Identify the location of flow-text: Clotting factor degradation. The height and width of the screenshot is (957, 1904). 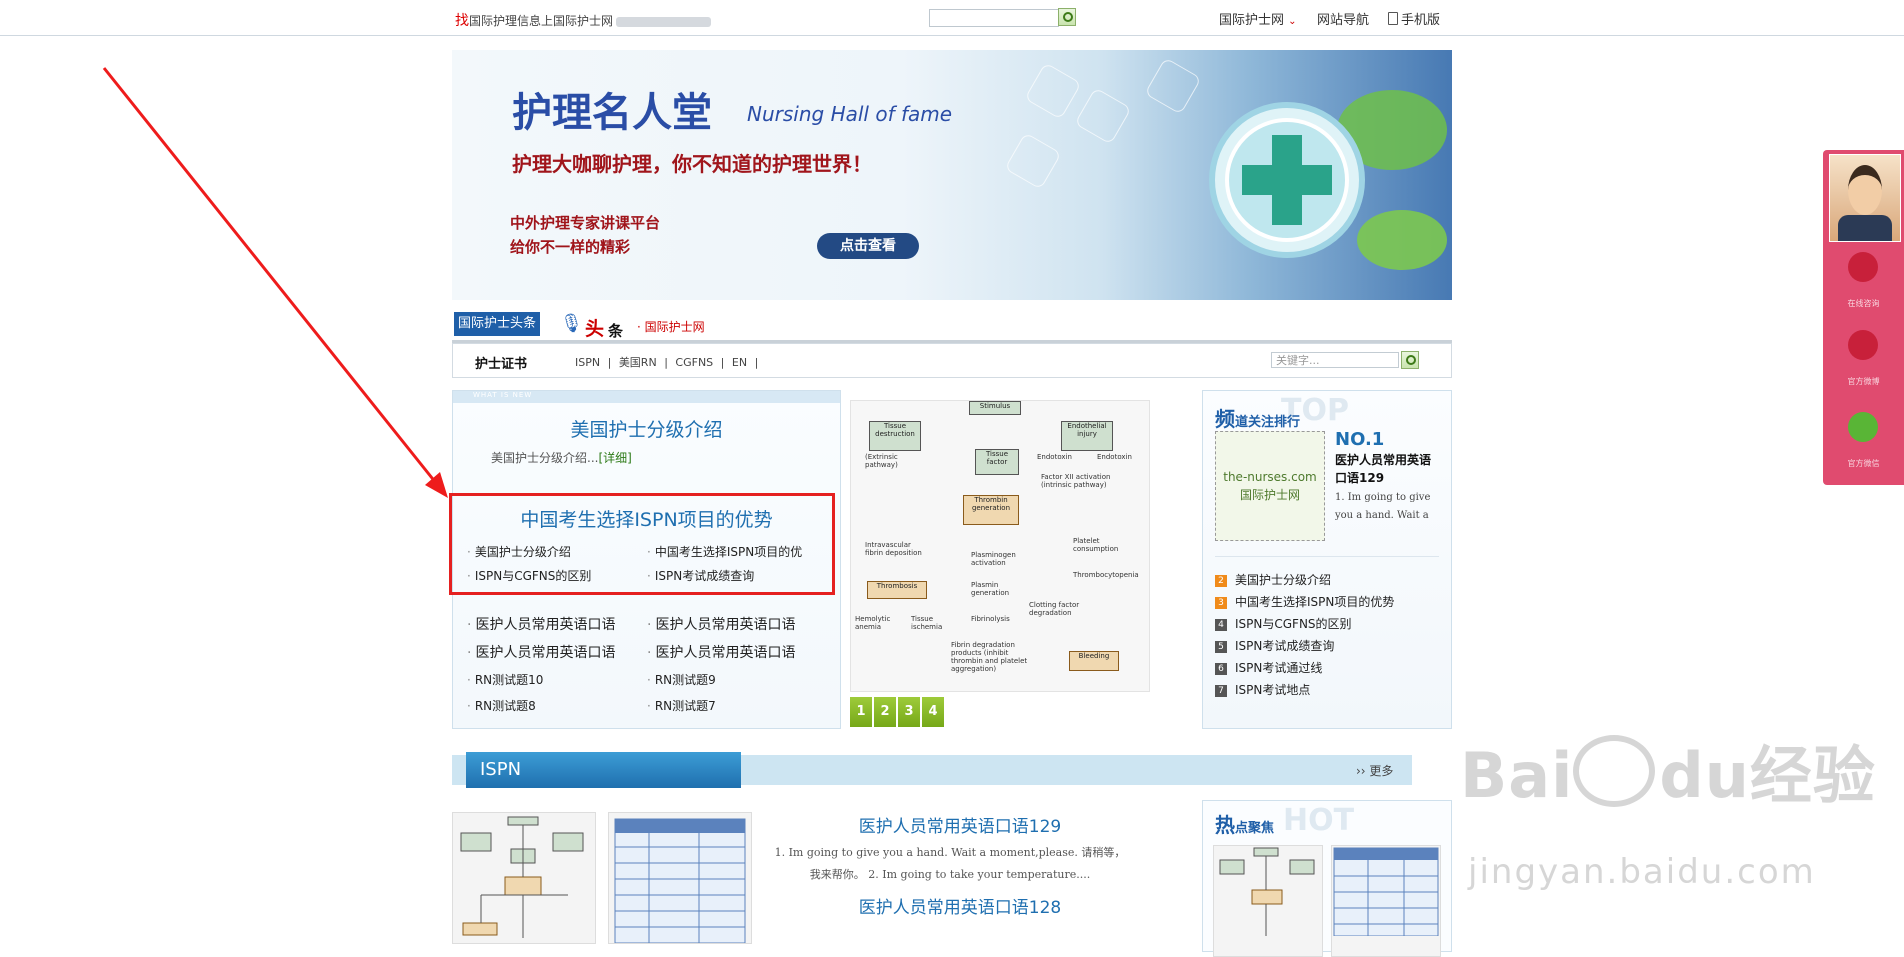
(1054, 609).